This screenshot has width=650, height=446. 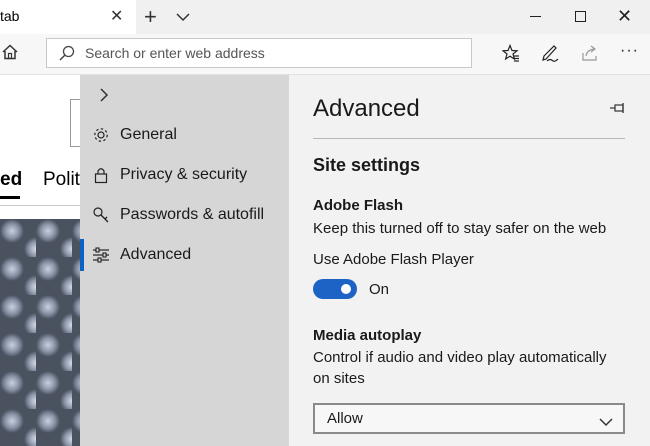 I want to click on search-icon, so click(x=67, y=55).